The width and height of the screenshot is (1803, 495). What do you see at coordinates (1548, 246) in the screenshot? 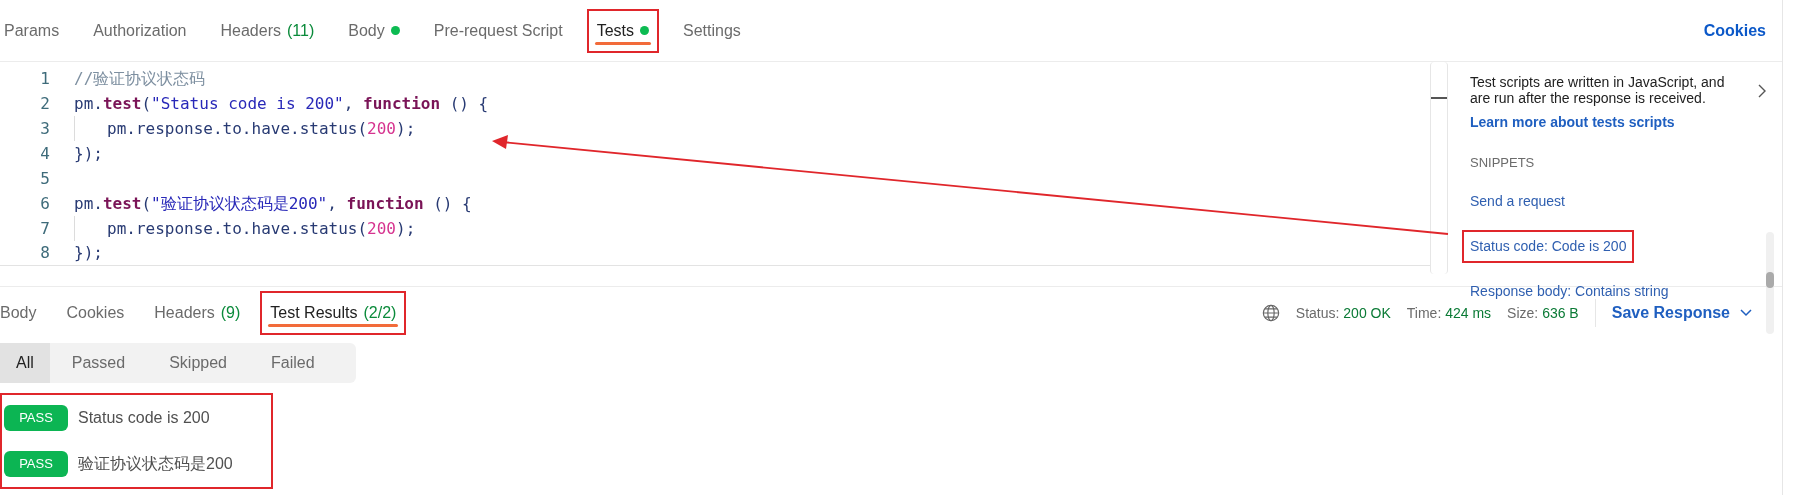
I see `snippet-link: Status code: Code is 200` at bounding box center [1548, 246].